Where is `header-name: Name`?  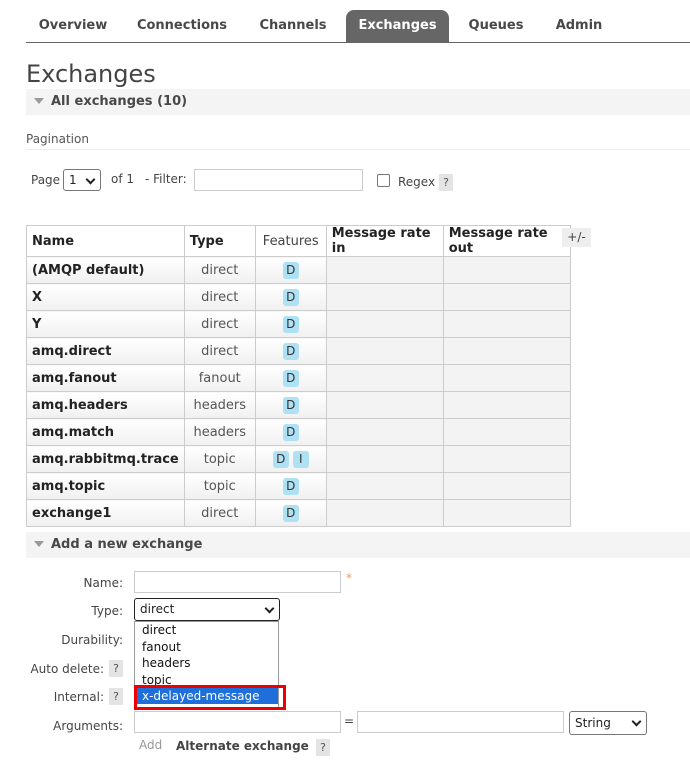 header-name: Name is located at coordinates (105, 241).